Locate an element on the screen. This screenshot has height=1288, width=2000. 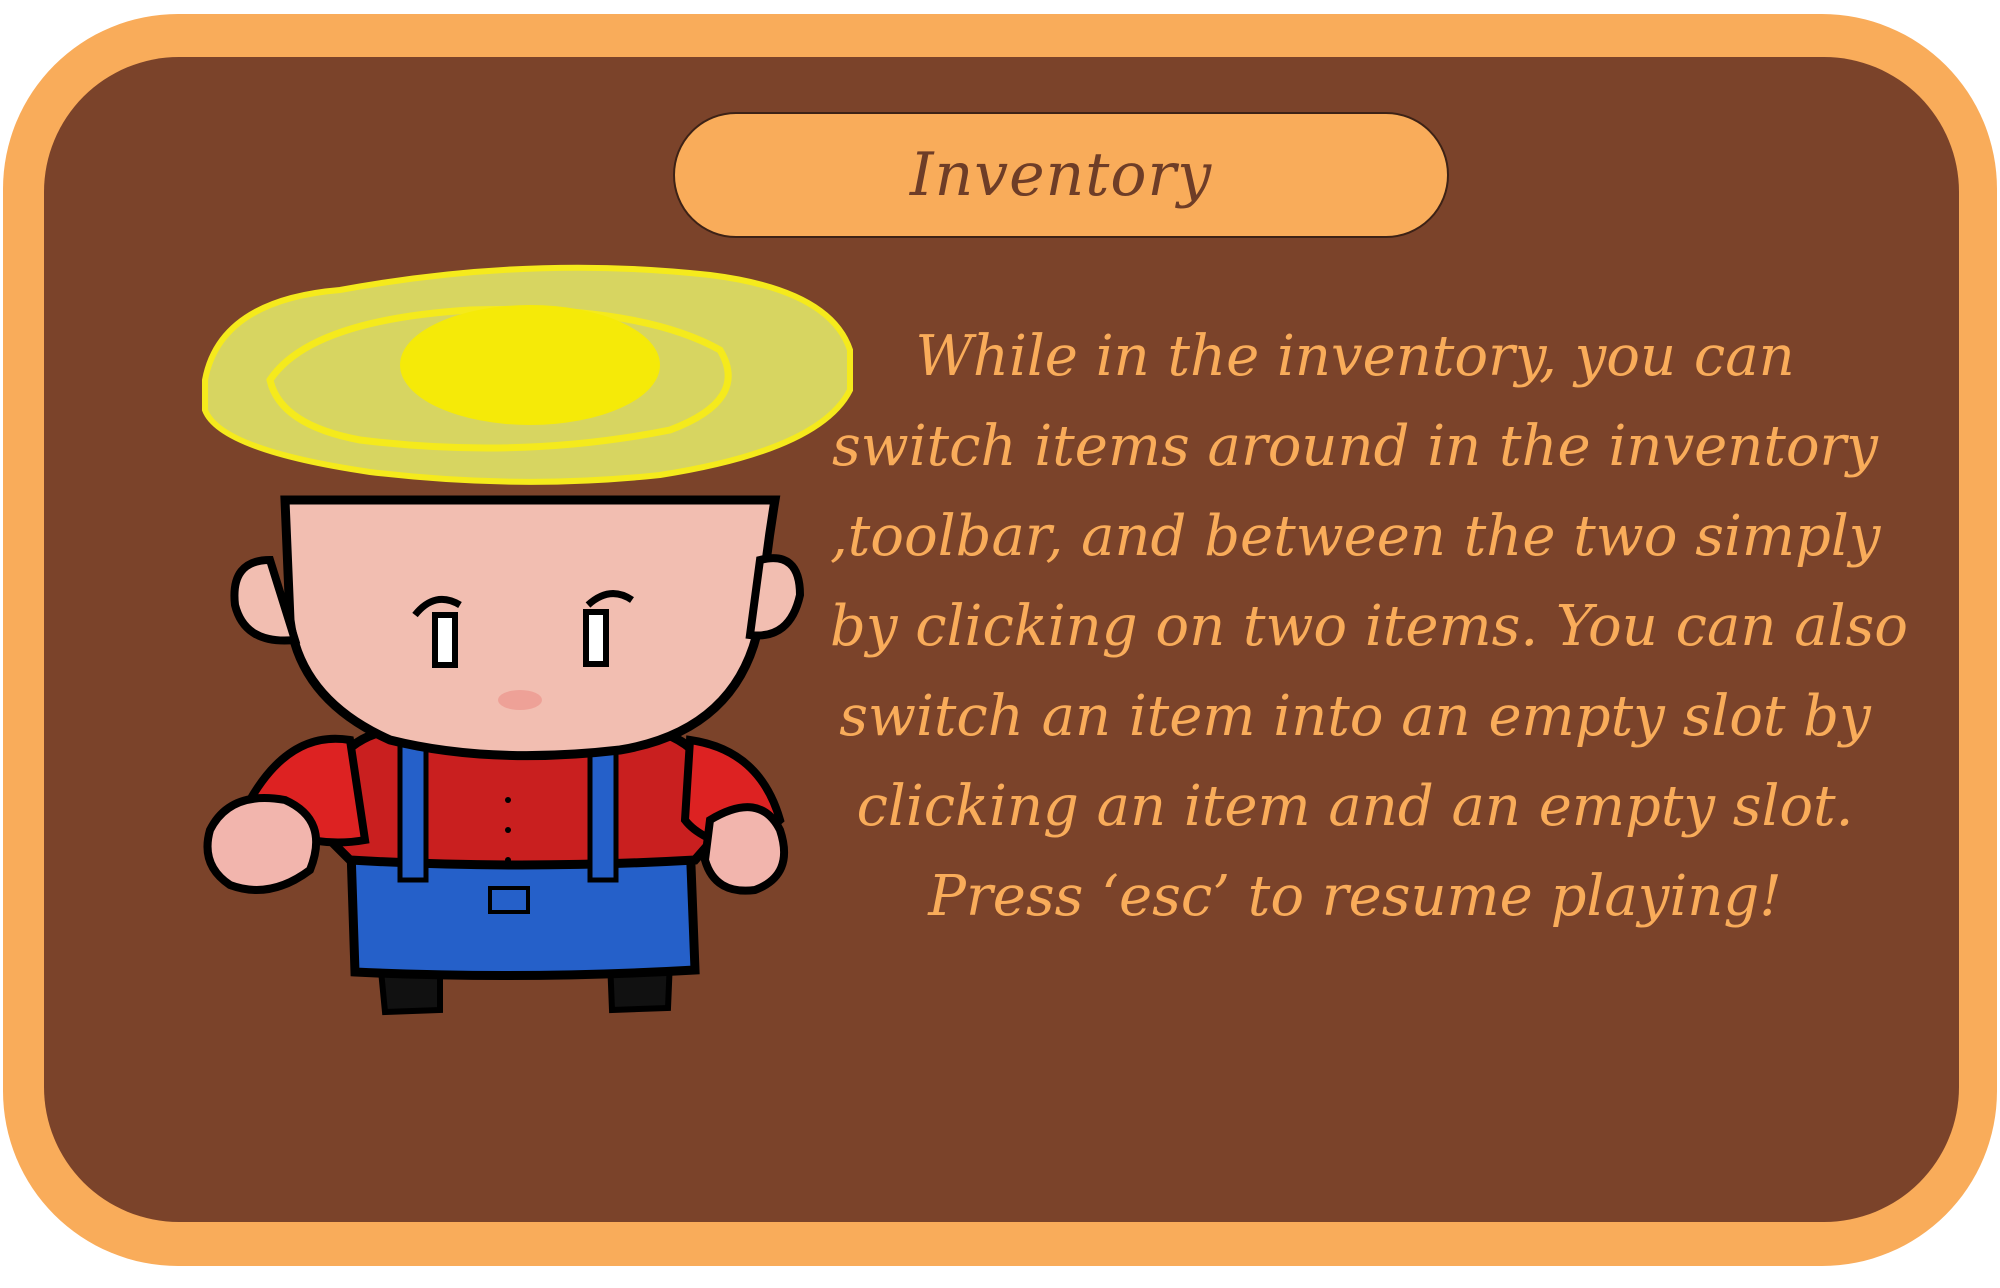
title-banner: Inventory is located at coordinates (1061, 175).